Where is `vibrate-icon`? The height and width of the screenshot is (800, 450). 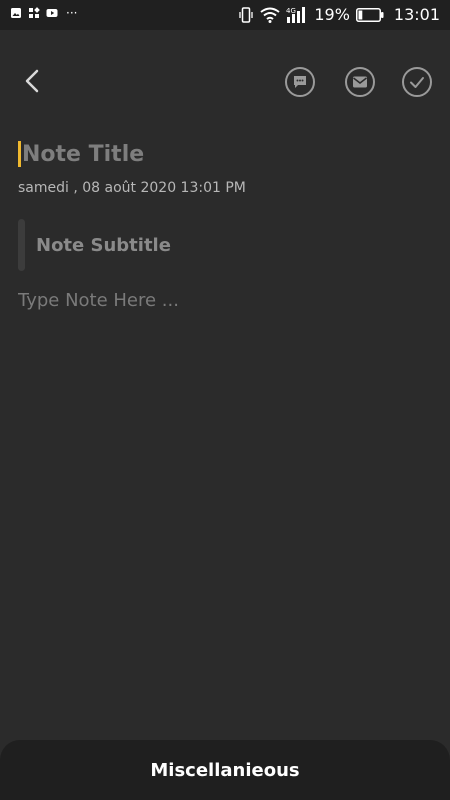
vibrate-icon is located at coordinates (246, 15).